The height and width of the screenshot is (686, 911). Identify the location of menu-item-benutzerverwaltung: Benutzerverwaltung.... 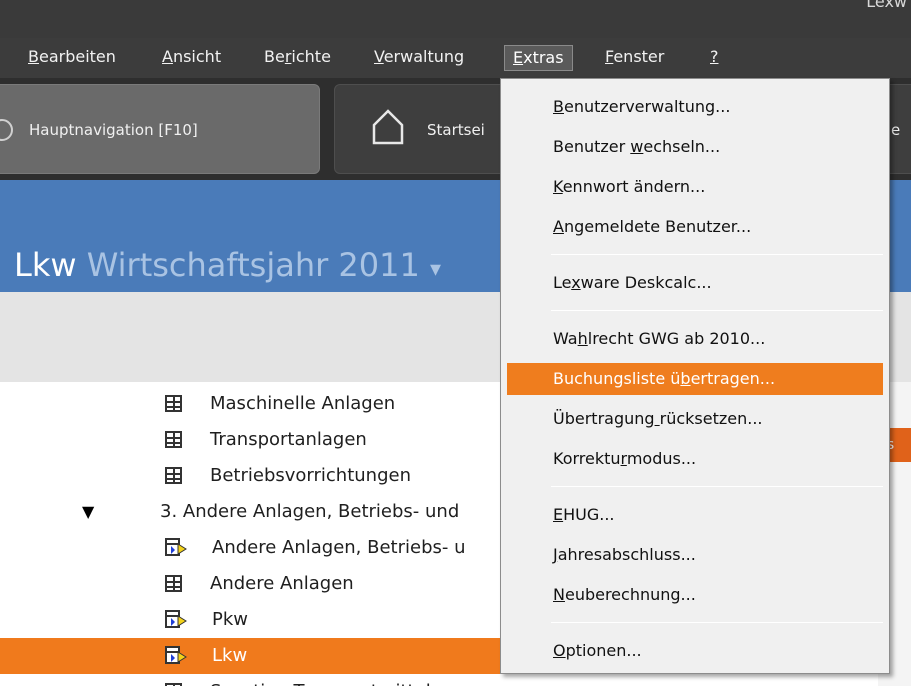
(695, 107).